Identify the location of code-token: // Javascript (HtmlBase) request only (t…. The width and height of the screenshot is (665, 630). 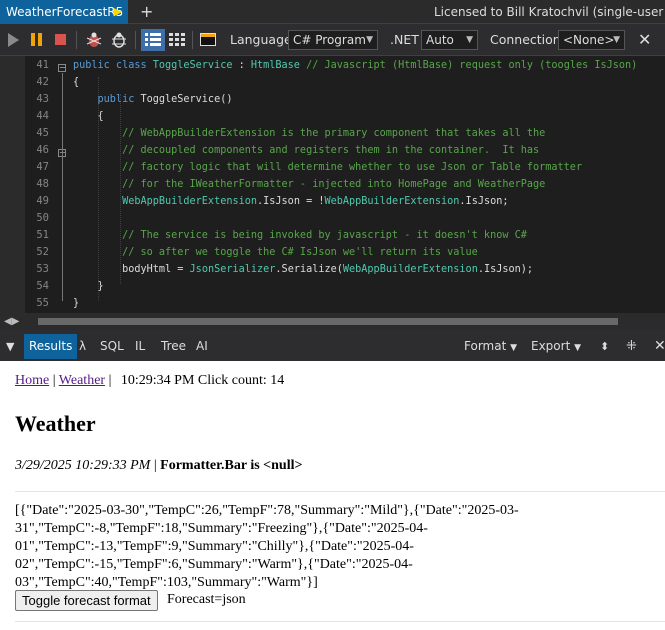
(468, 65).